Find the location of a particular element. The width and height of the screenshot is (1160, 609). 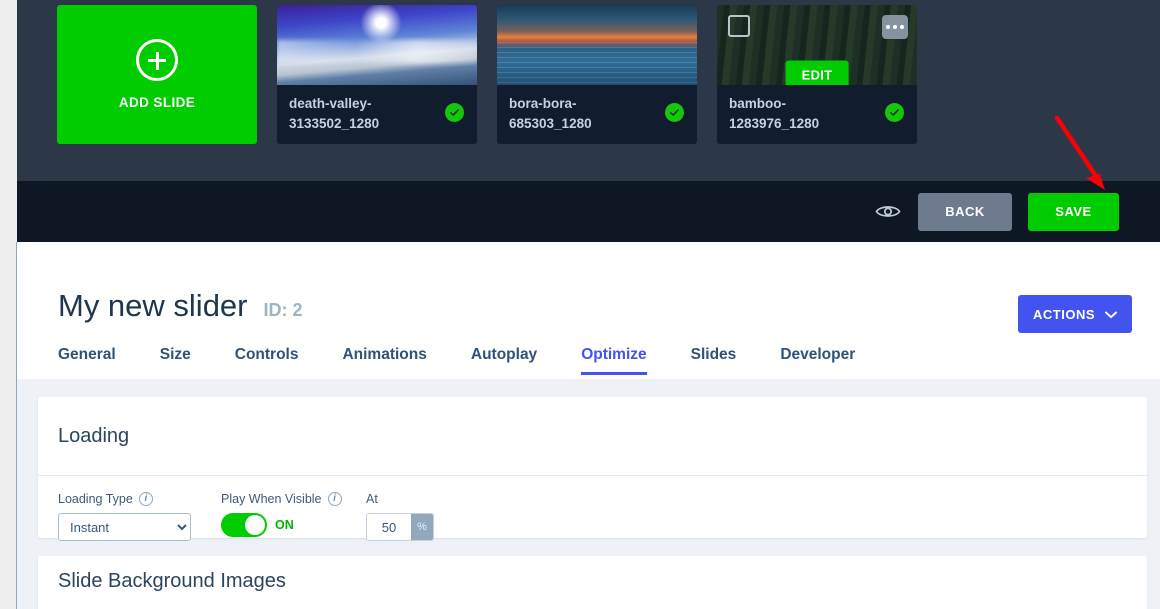

tab-slides: Slides is located at coordinates (714, 358).